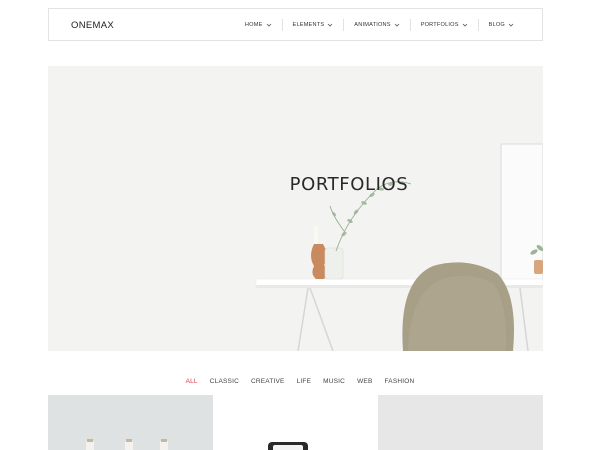 This screenshot has width=600, height=450. What do you see at coordinates (253, 24) in the screenshot?
I see `nav-item-label: HOME` at bounding box center [253, 24].